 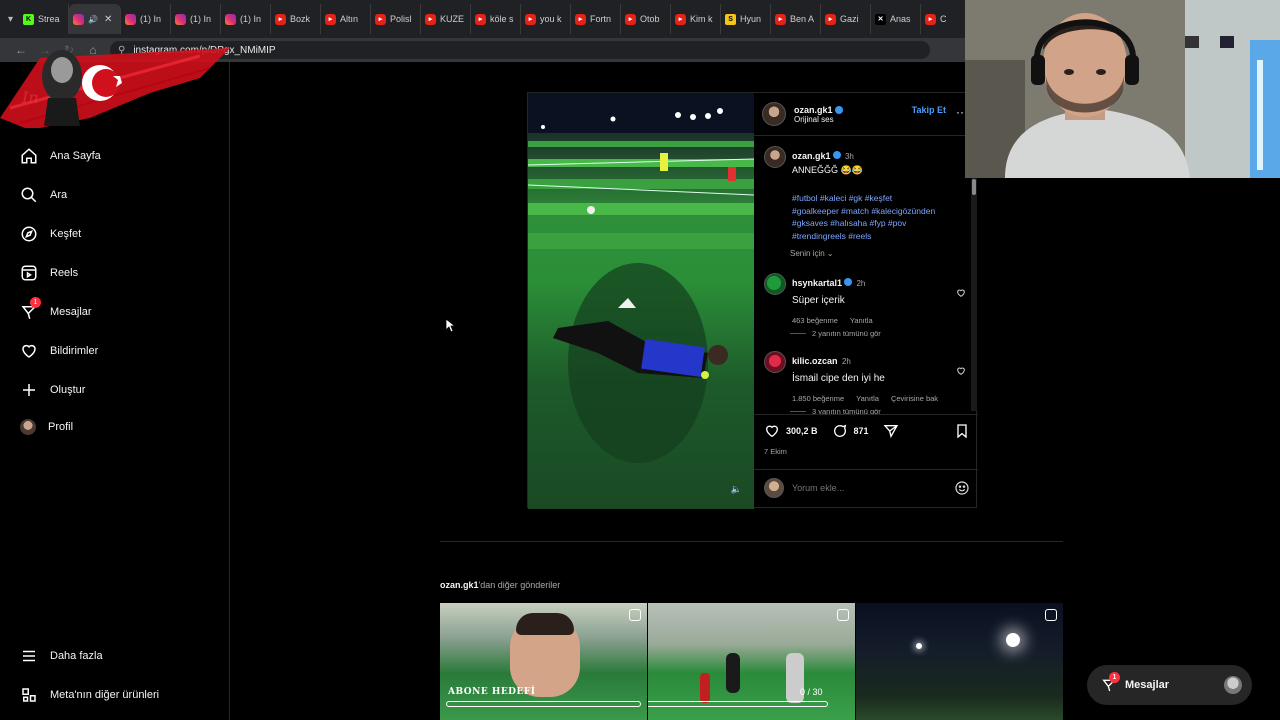 What do you see at coordinates (459, 585) in the screenshot?
I see `more-posts-user: ozan.gk1` at bounding box center [459, 585].